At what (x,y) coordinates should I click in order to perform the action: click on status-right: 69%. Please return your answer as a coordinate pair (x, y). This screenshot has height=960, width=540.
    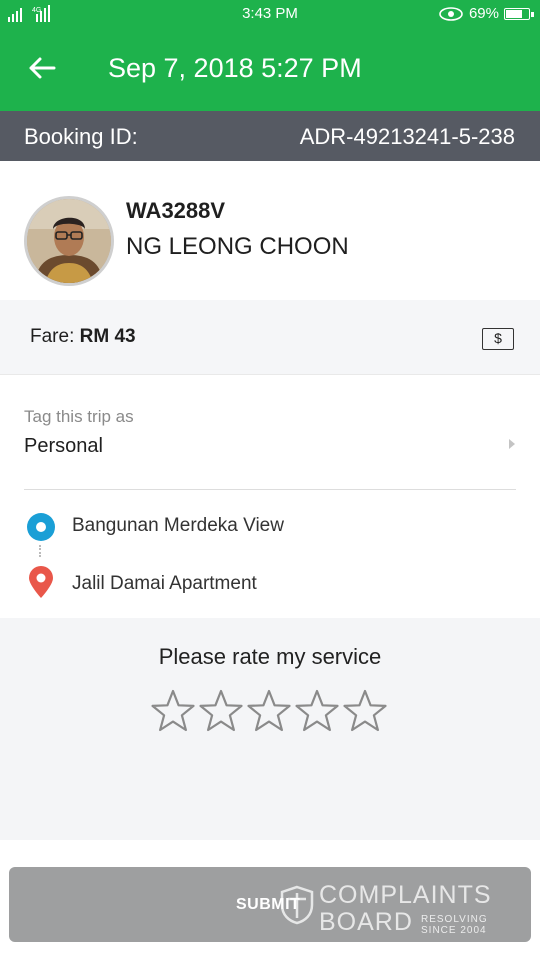
    Looking at the image, I should click on (486, 13).